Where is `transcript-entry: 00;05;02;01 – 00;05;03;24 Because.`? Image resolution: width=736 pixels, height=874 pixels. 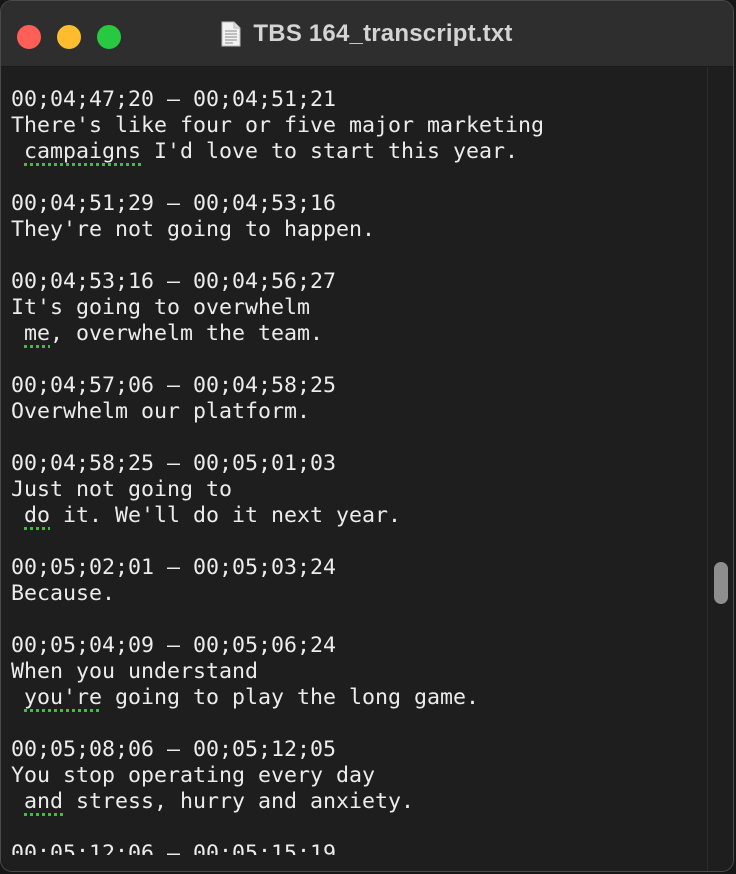
transcript-entry: 00;05;02;01 – 00;05;03;24 Because. is located at coordinates (277, 581).